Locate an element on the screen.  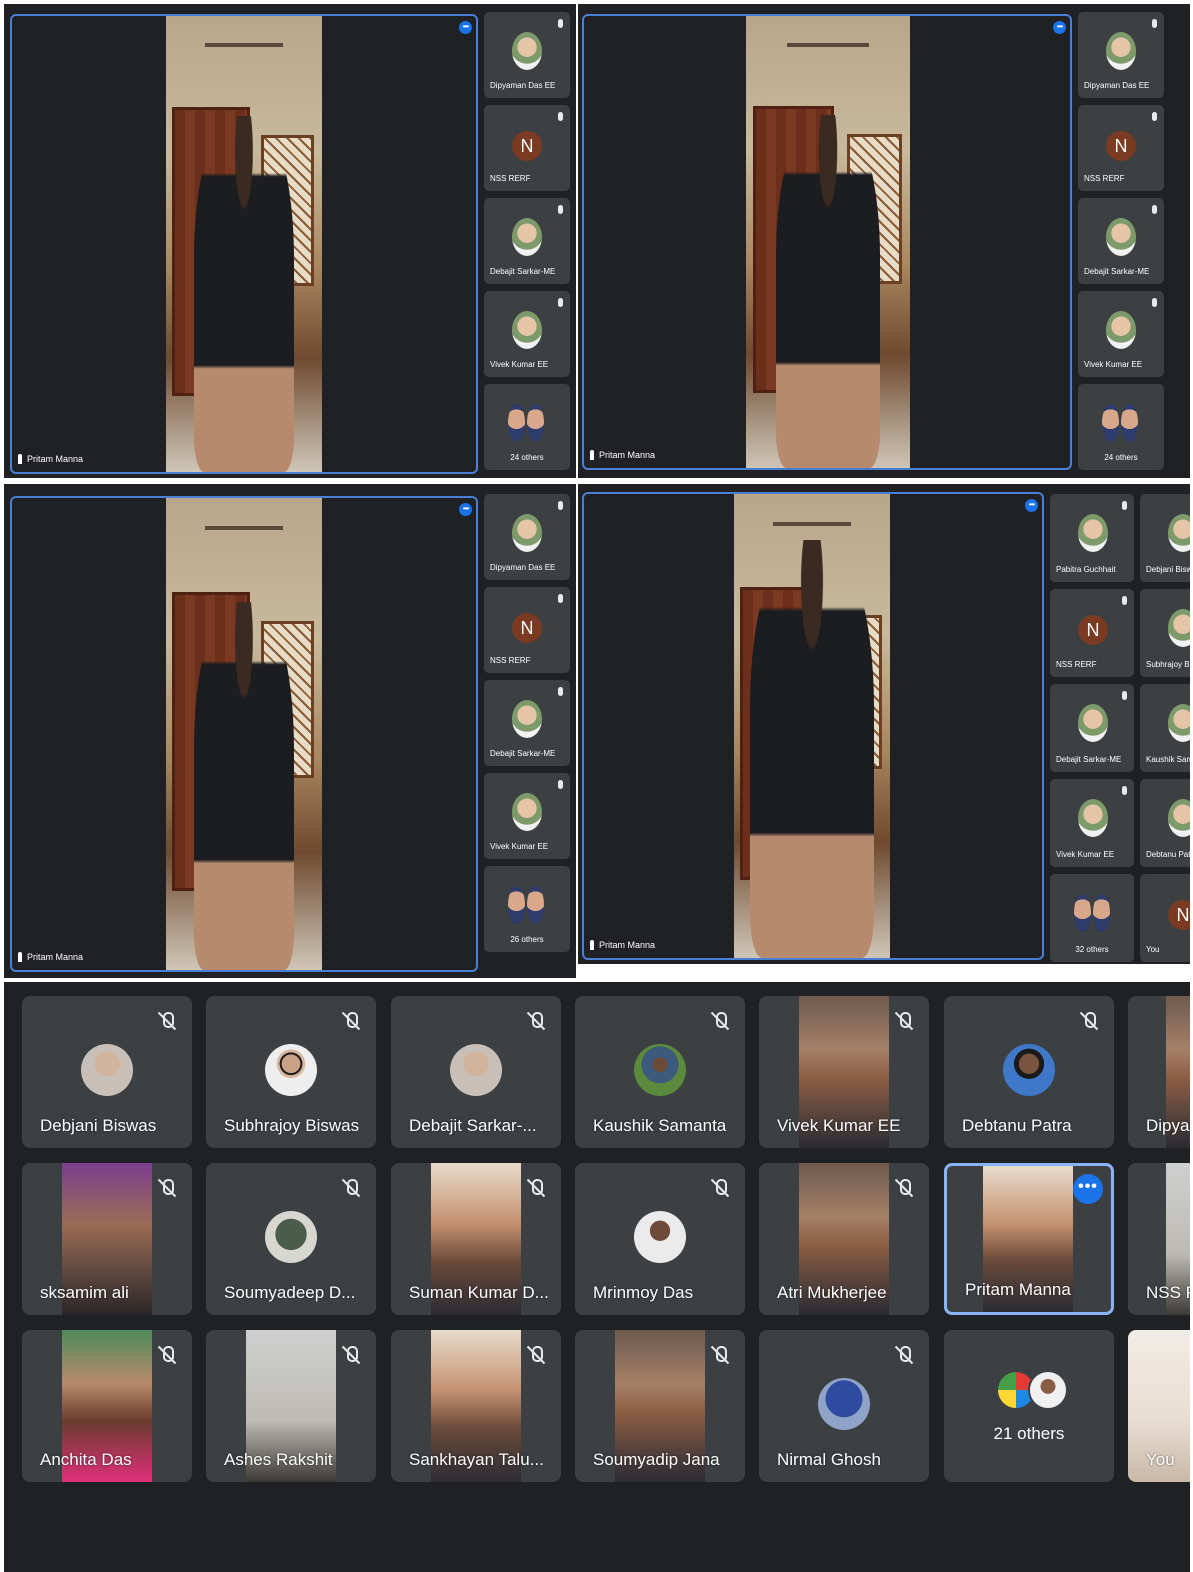
participant-tile: Subhrajoy Biswas is located at coordinates (291, 1072).